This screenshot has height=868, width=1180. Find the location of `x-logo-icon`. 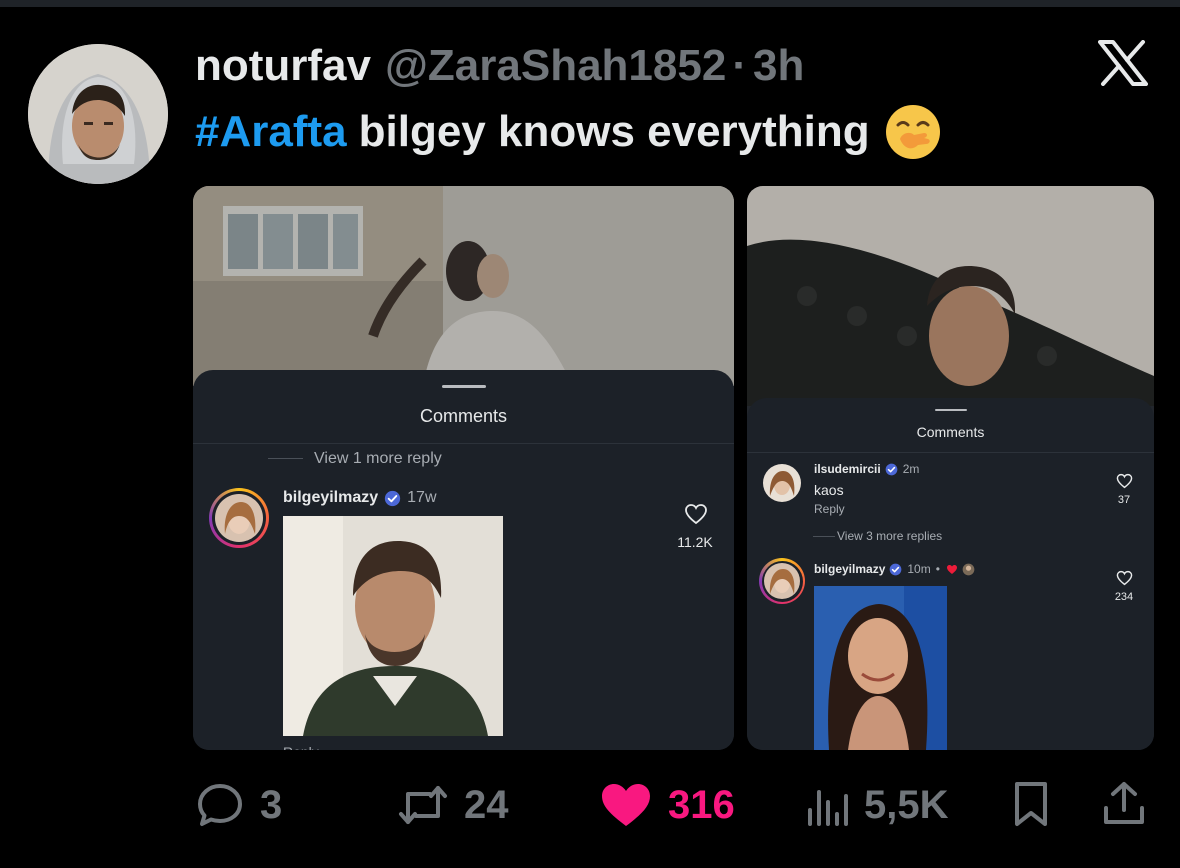

x-logo-icon is located at coordinates (1123, 63).